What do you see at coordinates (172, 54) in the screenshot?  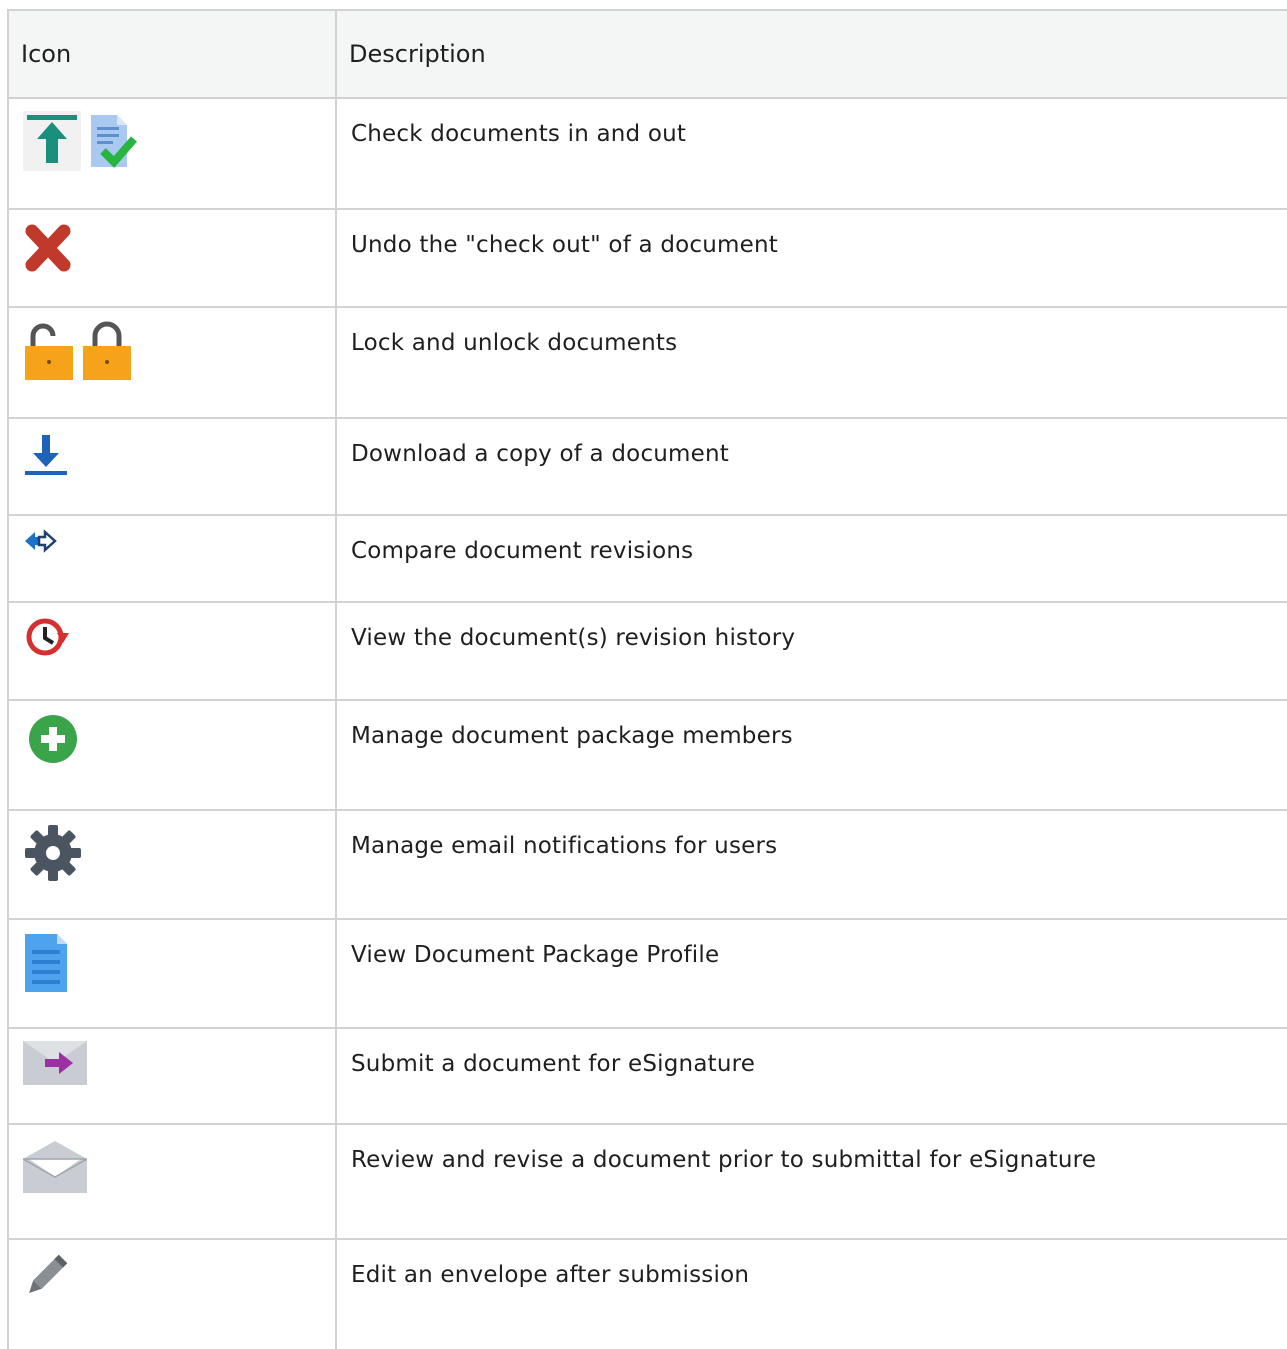 I see `header-icon: Icon` at bounding box center [172, 54].